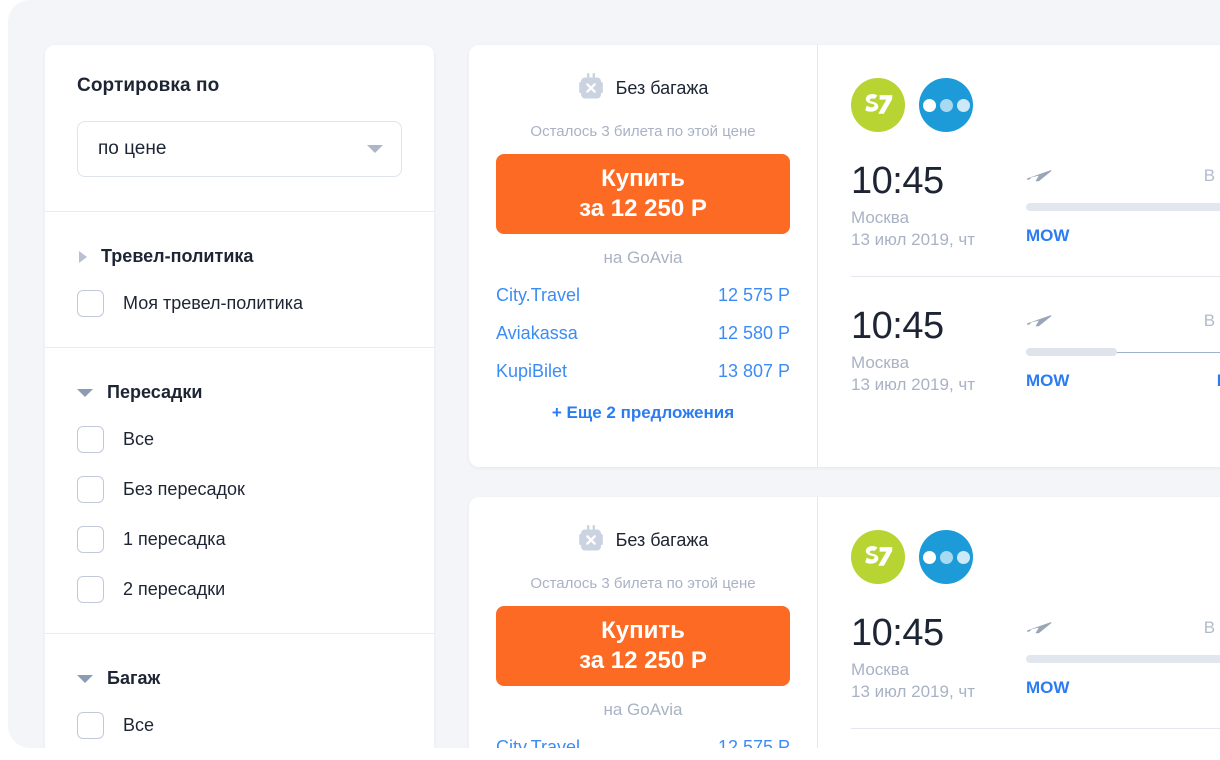 Image resolution: width=1220 pixels, height=760 pixels. What do you see at coordinates (239, 589) in the screenshot?
I see `checkbox-row-transfers-two: 2 пересадки` at bounding box center [239, 589].